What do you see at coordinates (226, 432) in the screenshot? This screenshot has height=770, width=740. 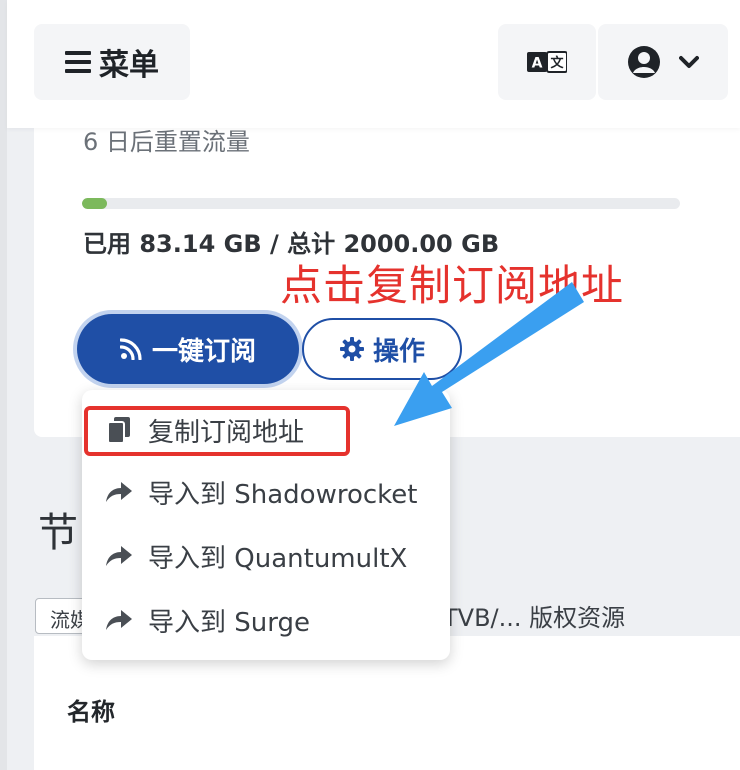 I see `menu-item-label: 复制订阅地址` at bounding box center [226, 432].